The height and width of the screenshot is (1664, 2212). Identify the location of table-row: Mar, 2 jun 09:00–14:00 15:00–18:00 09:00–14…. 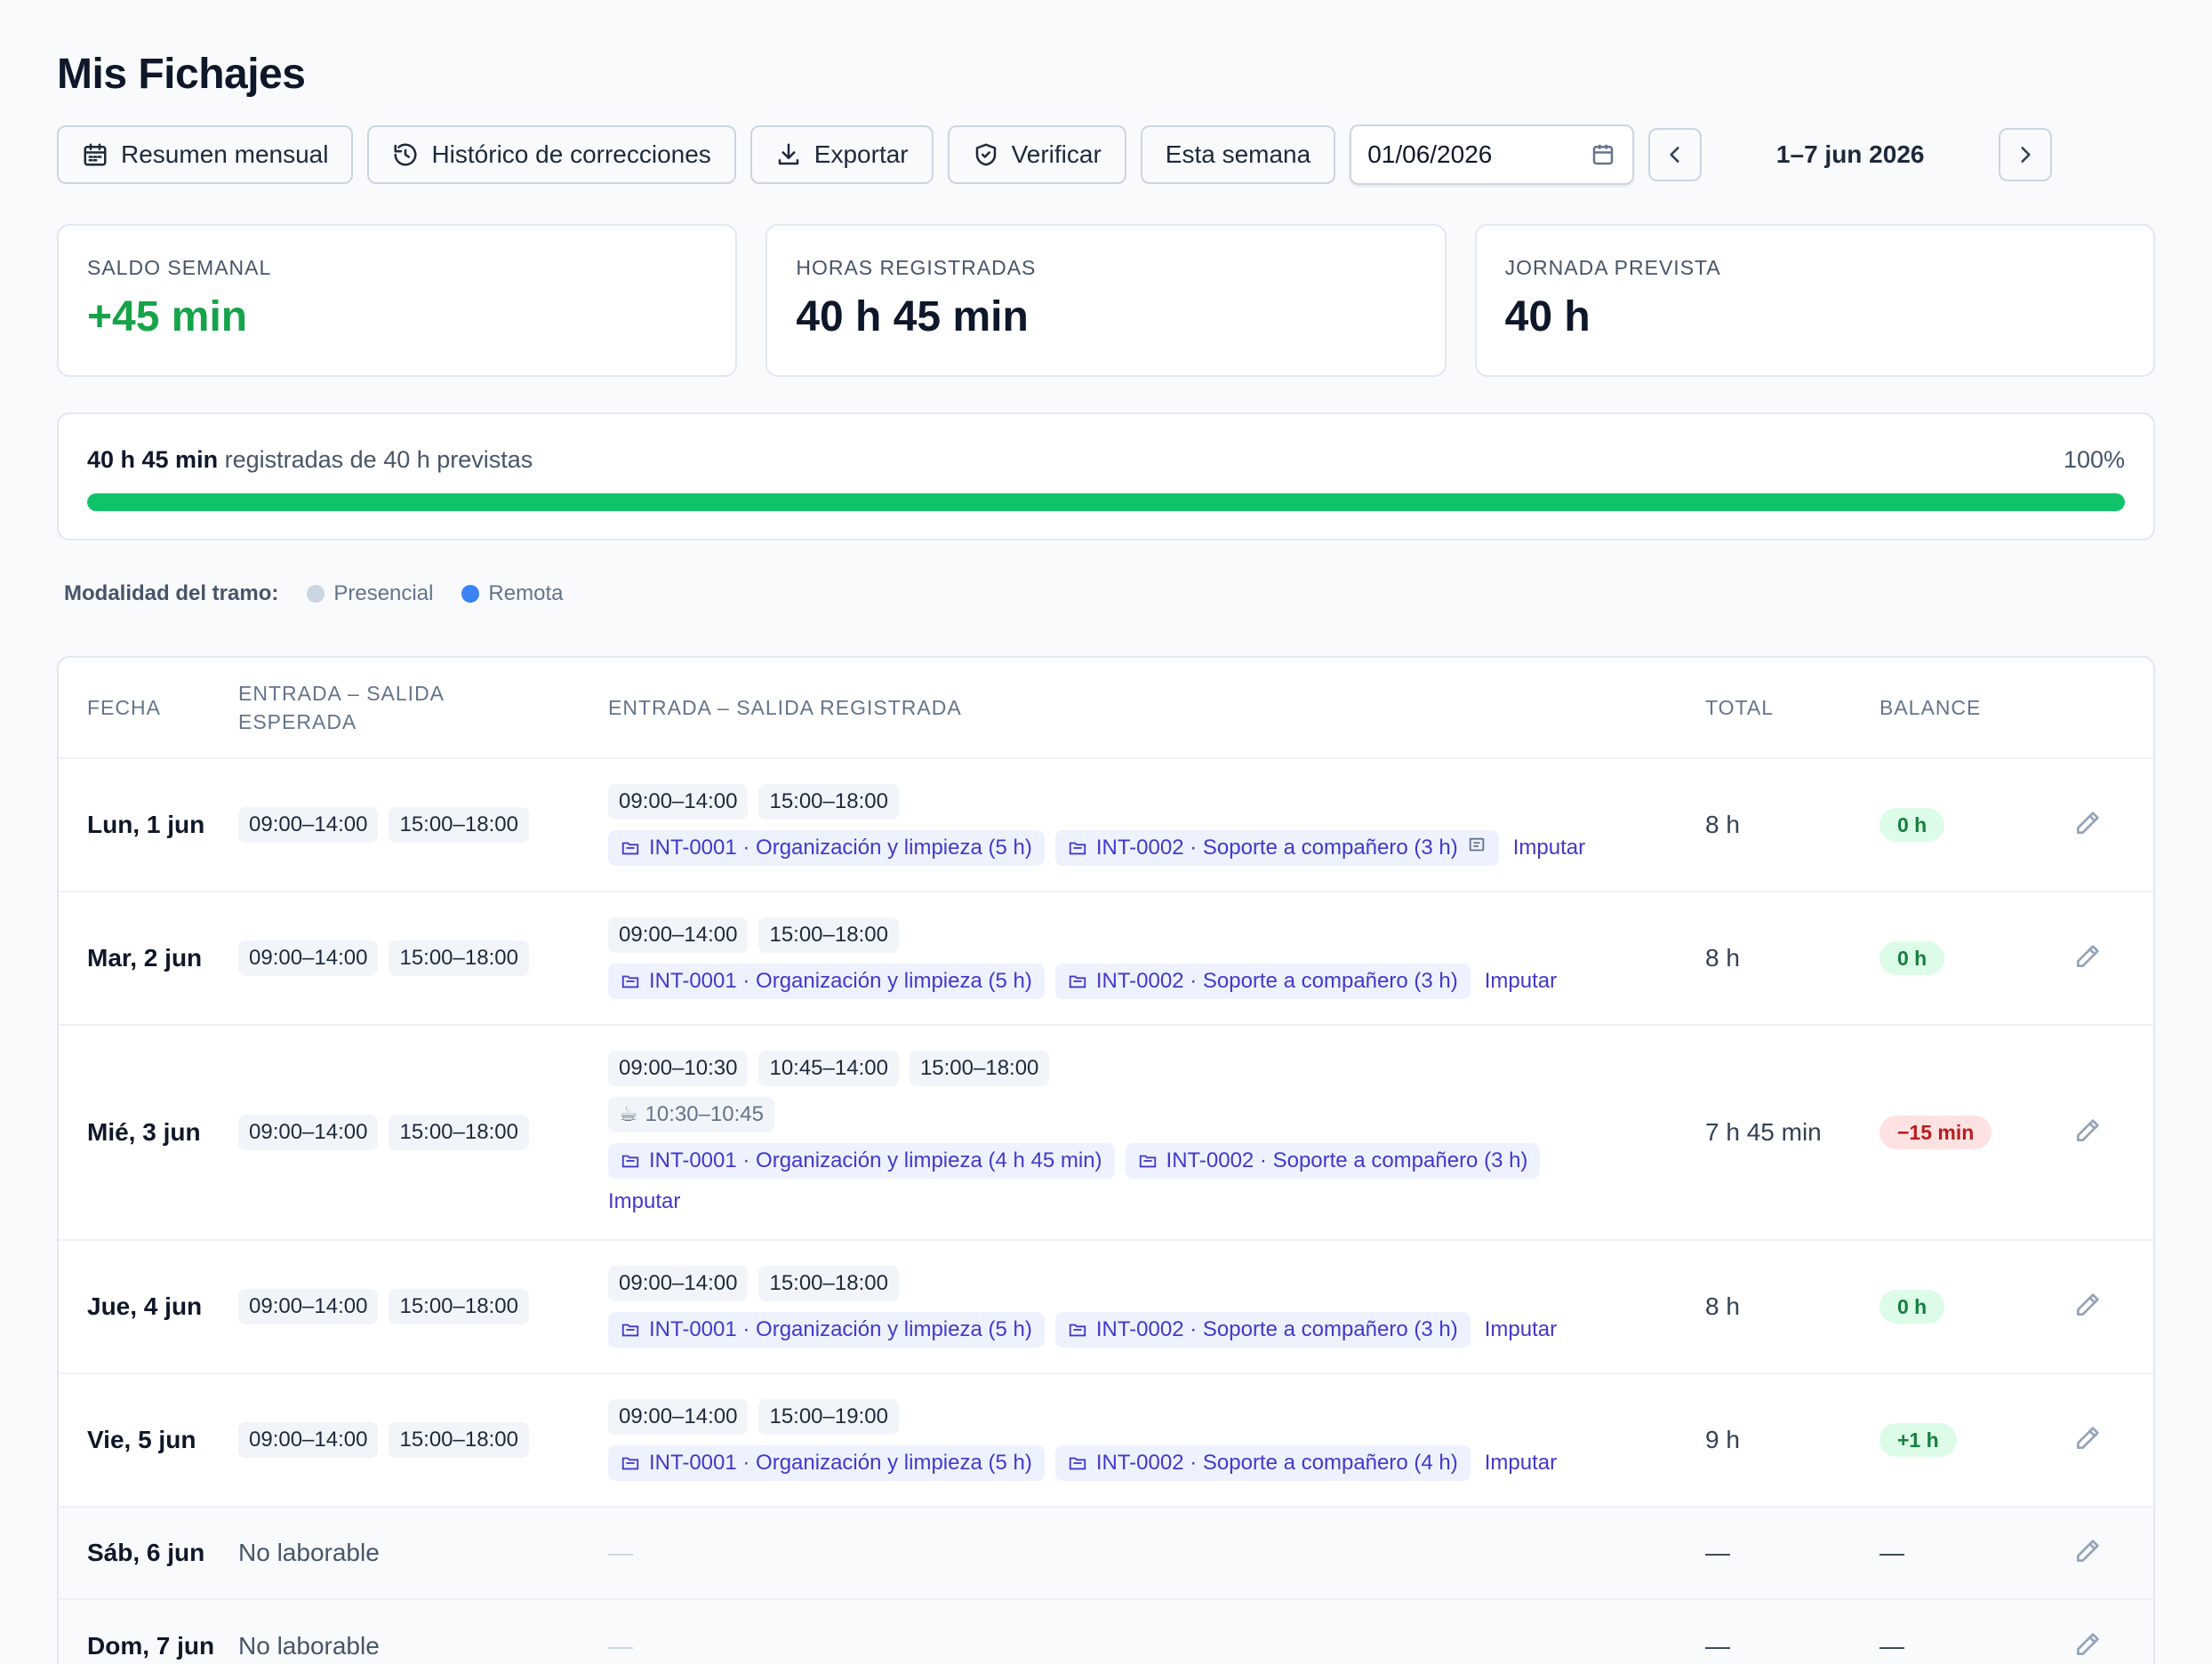
(1106, 959).